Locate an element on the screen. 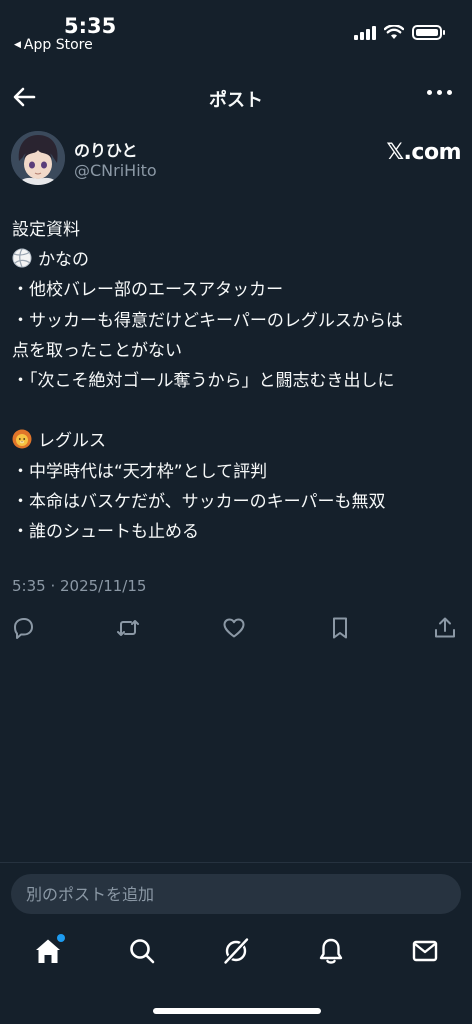  post-line: ・本命はバスケだが、サッカーのキーパーも無双 is located at coordinates (199, 501).